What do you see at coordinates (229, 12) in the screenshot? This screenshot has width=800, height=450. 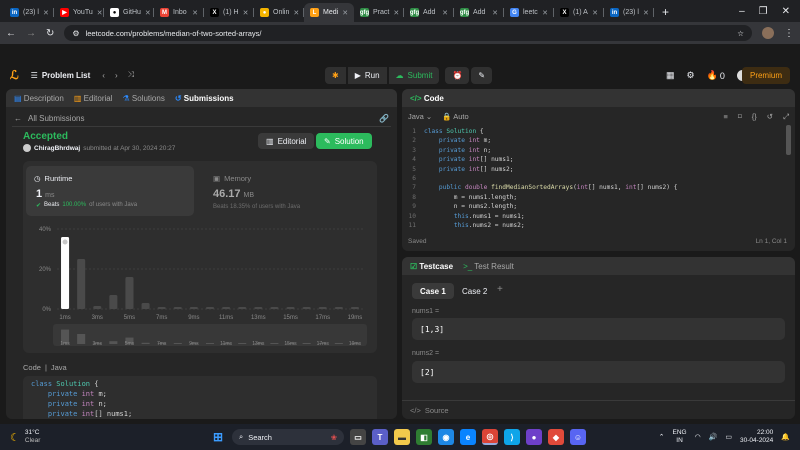 I see `browser-tab: X (1) H ✕` at bounding box center [229, 12].